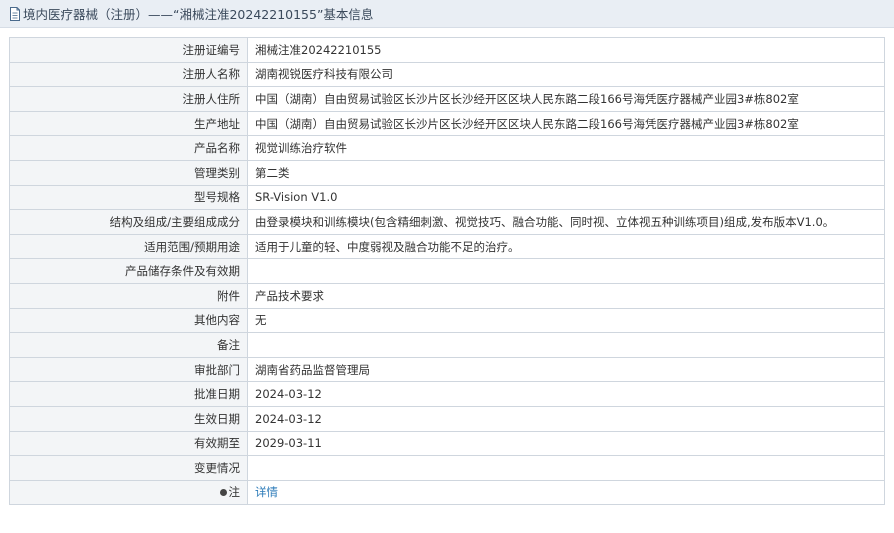 This screenshot has height=533, width=894. Describe the element at coordinates (128, 50) in the screenshot. I see `field-label: 注册证编号` at that location.